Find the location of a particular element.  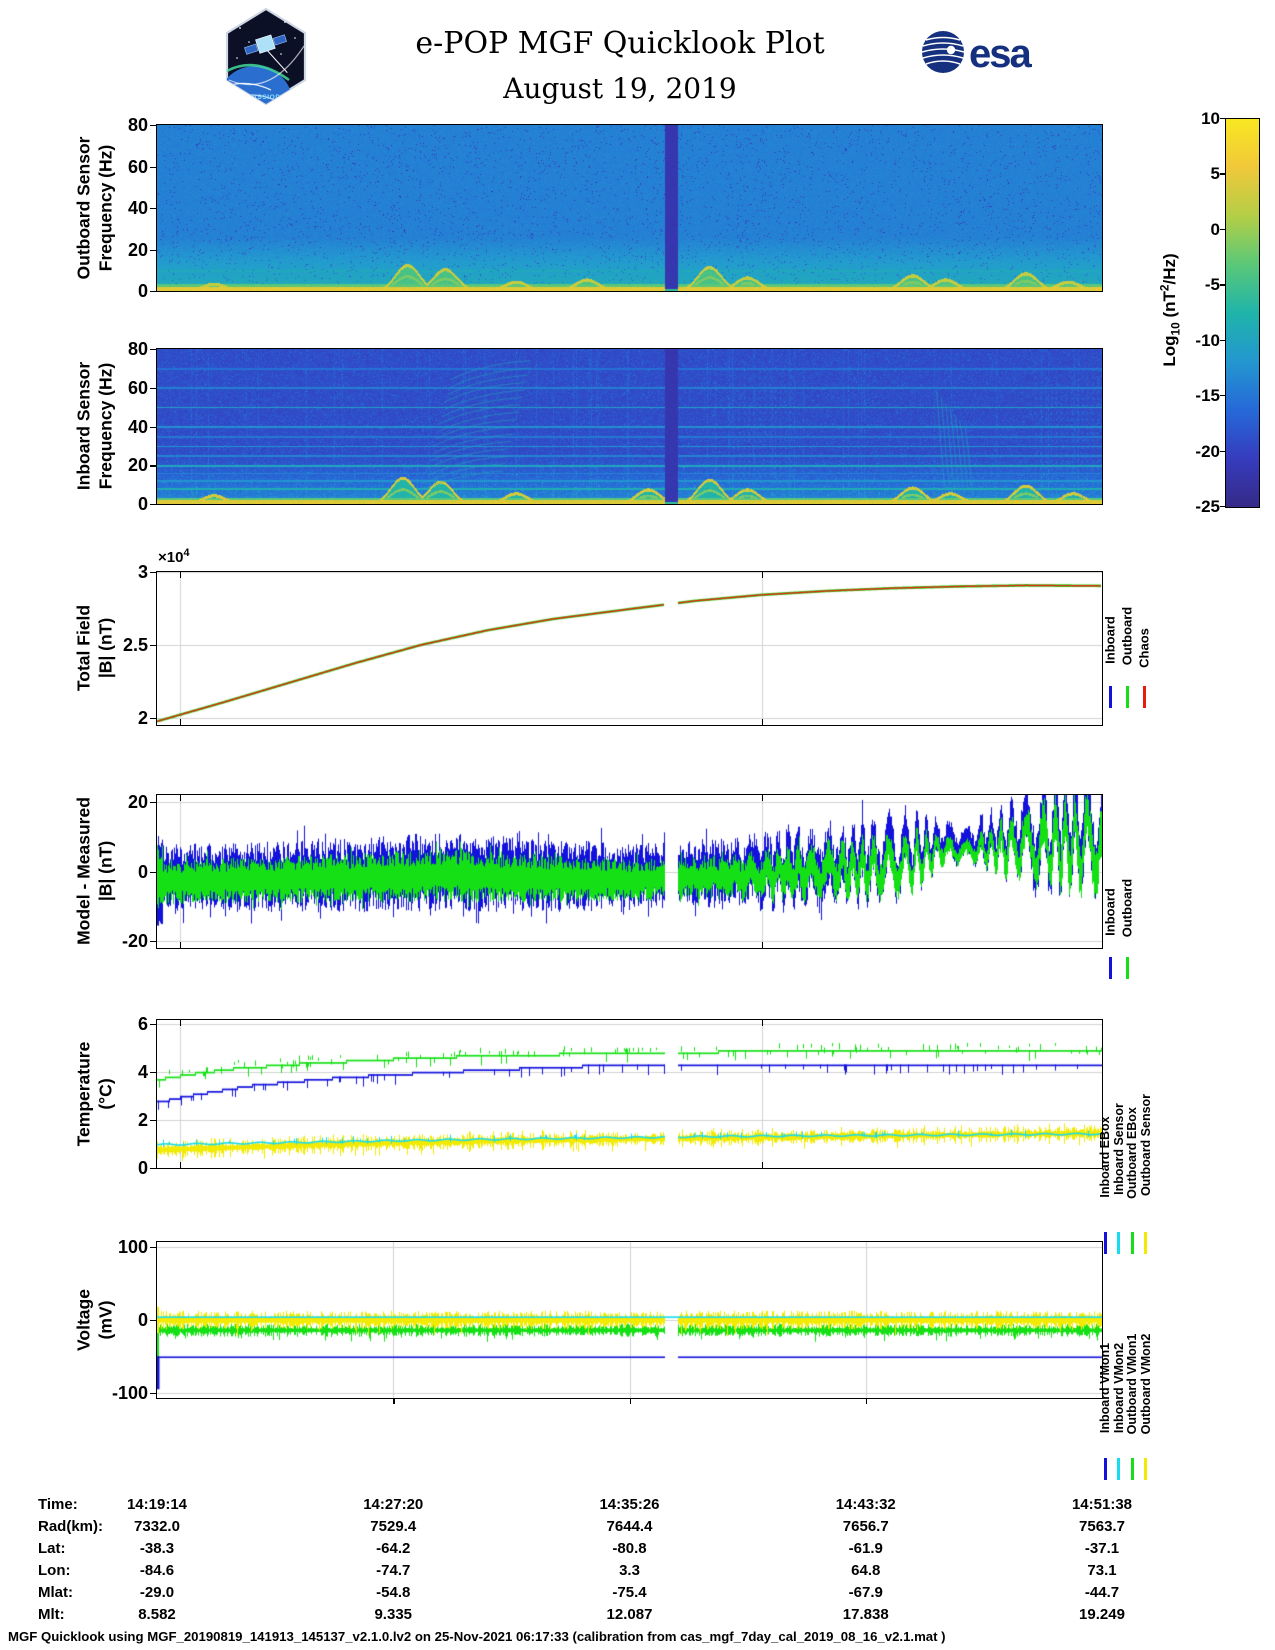

panel-outboard-spectrogram is located at coordinates (629, 208).